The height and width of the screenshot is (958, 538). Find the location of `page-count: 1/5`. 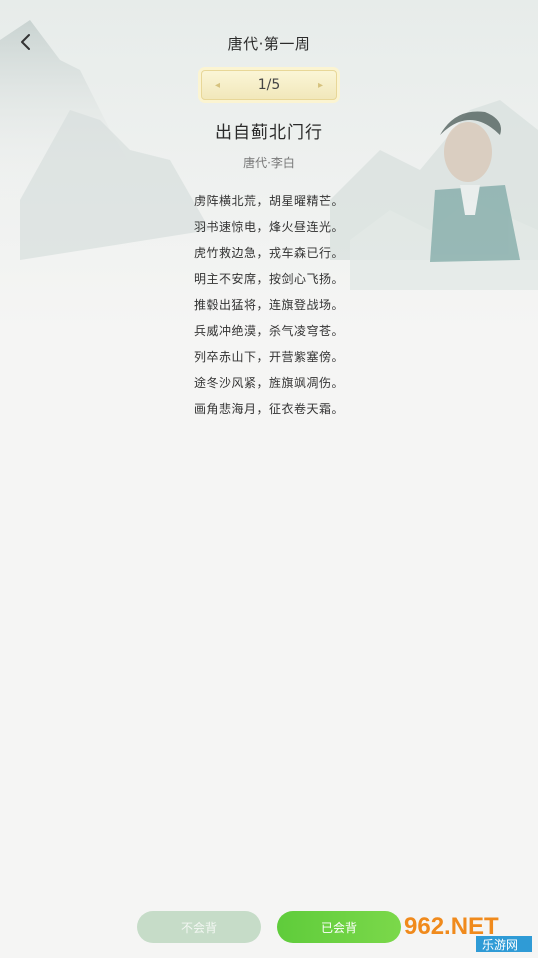

page-count: 1/5 is located at coordinates (269, 85).